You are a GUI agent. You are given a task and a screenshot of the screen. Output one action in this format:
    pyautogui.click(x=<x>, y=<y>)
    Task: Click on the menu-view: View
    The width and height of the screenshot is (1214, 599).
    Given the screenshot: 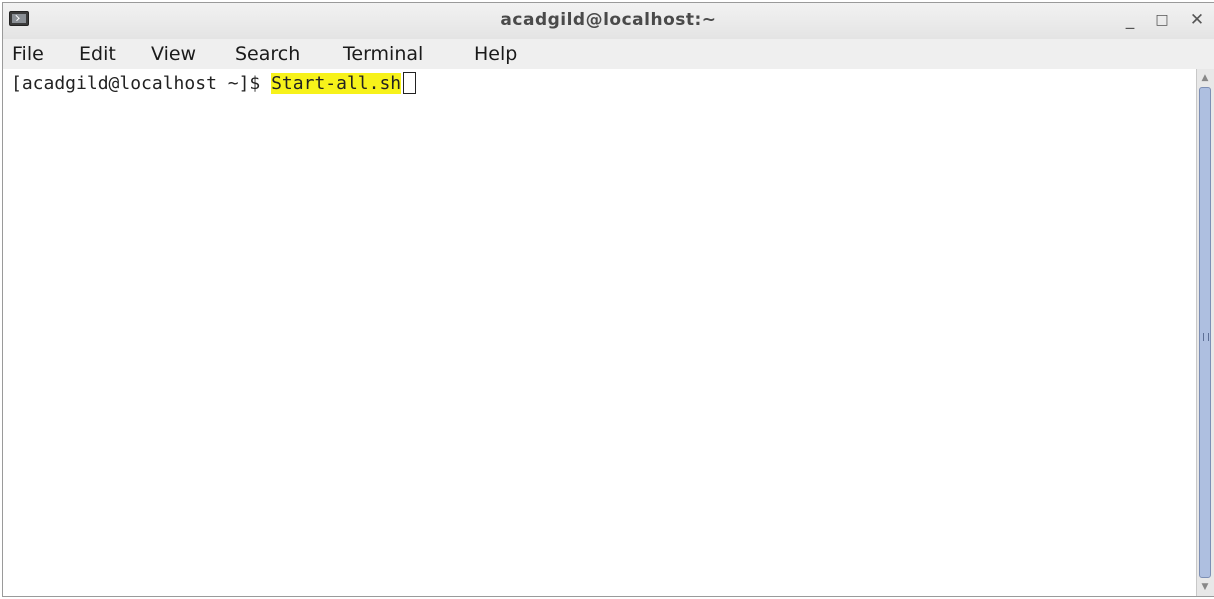 What is the action you would take?
    pyautogui.click(x=173, y=54)
    